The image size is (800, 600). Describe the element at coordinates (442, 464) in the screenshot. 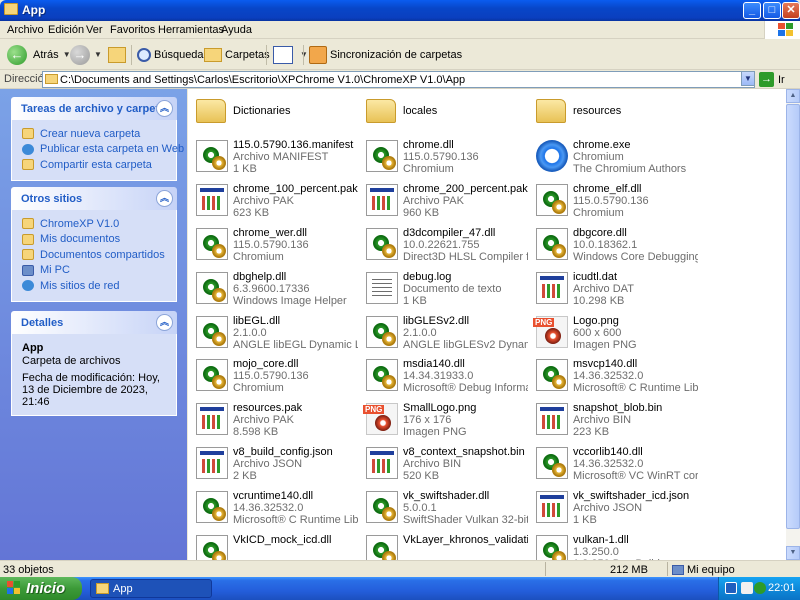

I see `file-item: v8_context_snapshot.bin Archivo BIN 520 KB` at that location.